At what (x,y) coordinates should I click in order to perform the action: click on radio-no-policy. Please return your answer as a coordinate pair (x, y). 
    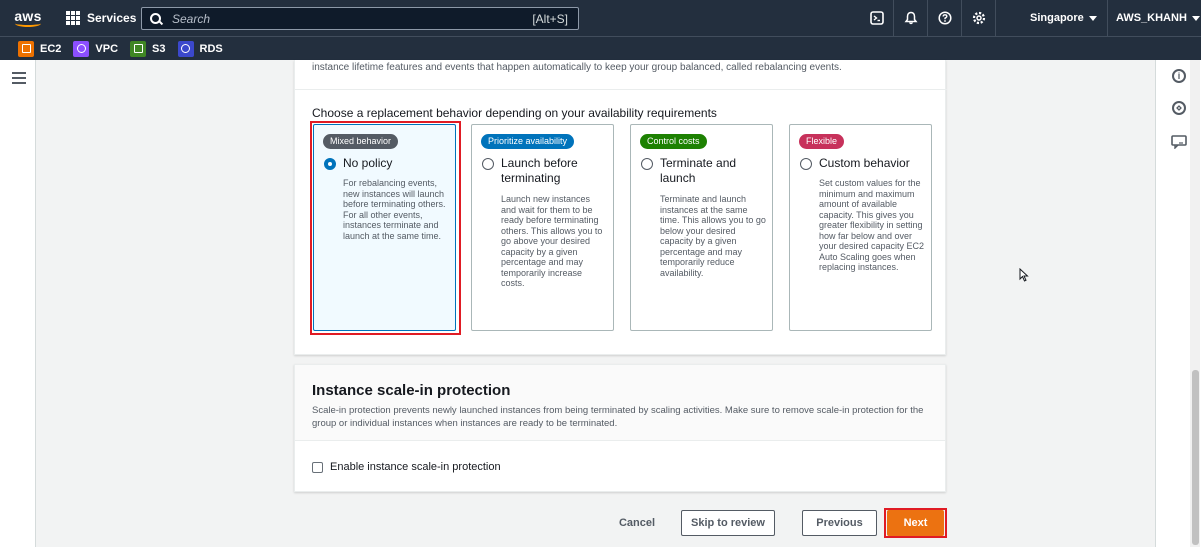
    Looking at the image, I should click on (330, 164).